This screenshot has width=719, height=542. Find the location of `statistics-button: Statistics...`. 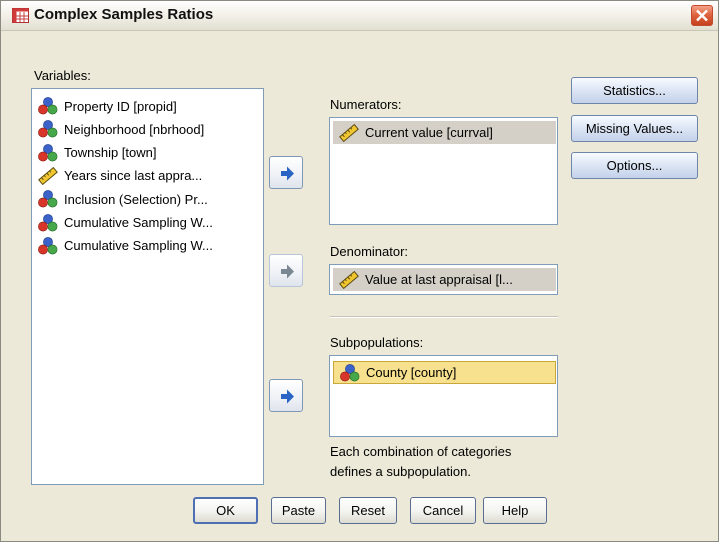

statistics-button: Statistics... is located at coordinates (634, 90).